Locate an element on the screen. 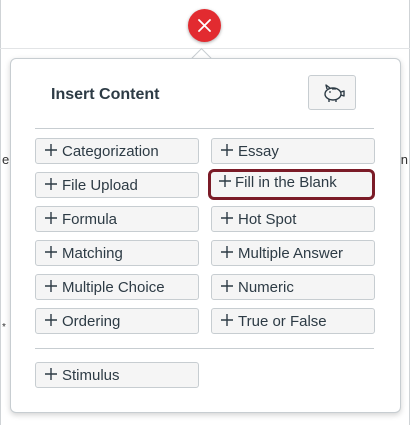 The image size is (410, 425). option-true-or-false: True or False is located at coordinates (293, 321).